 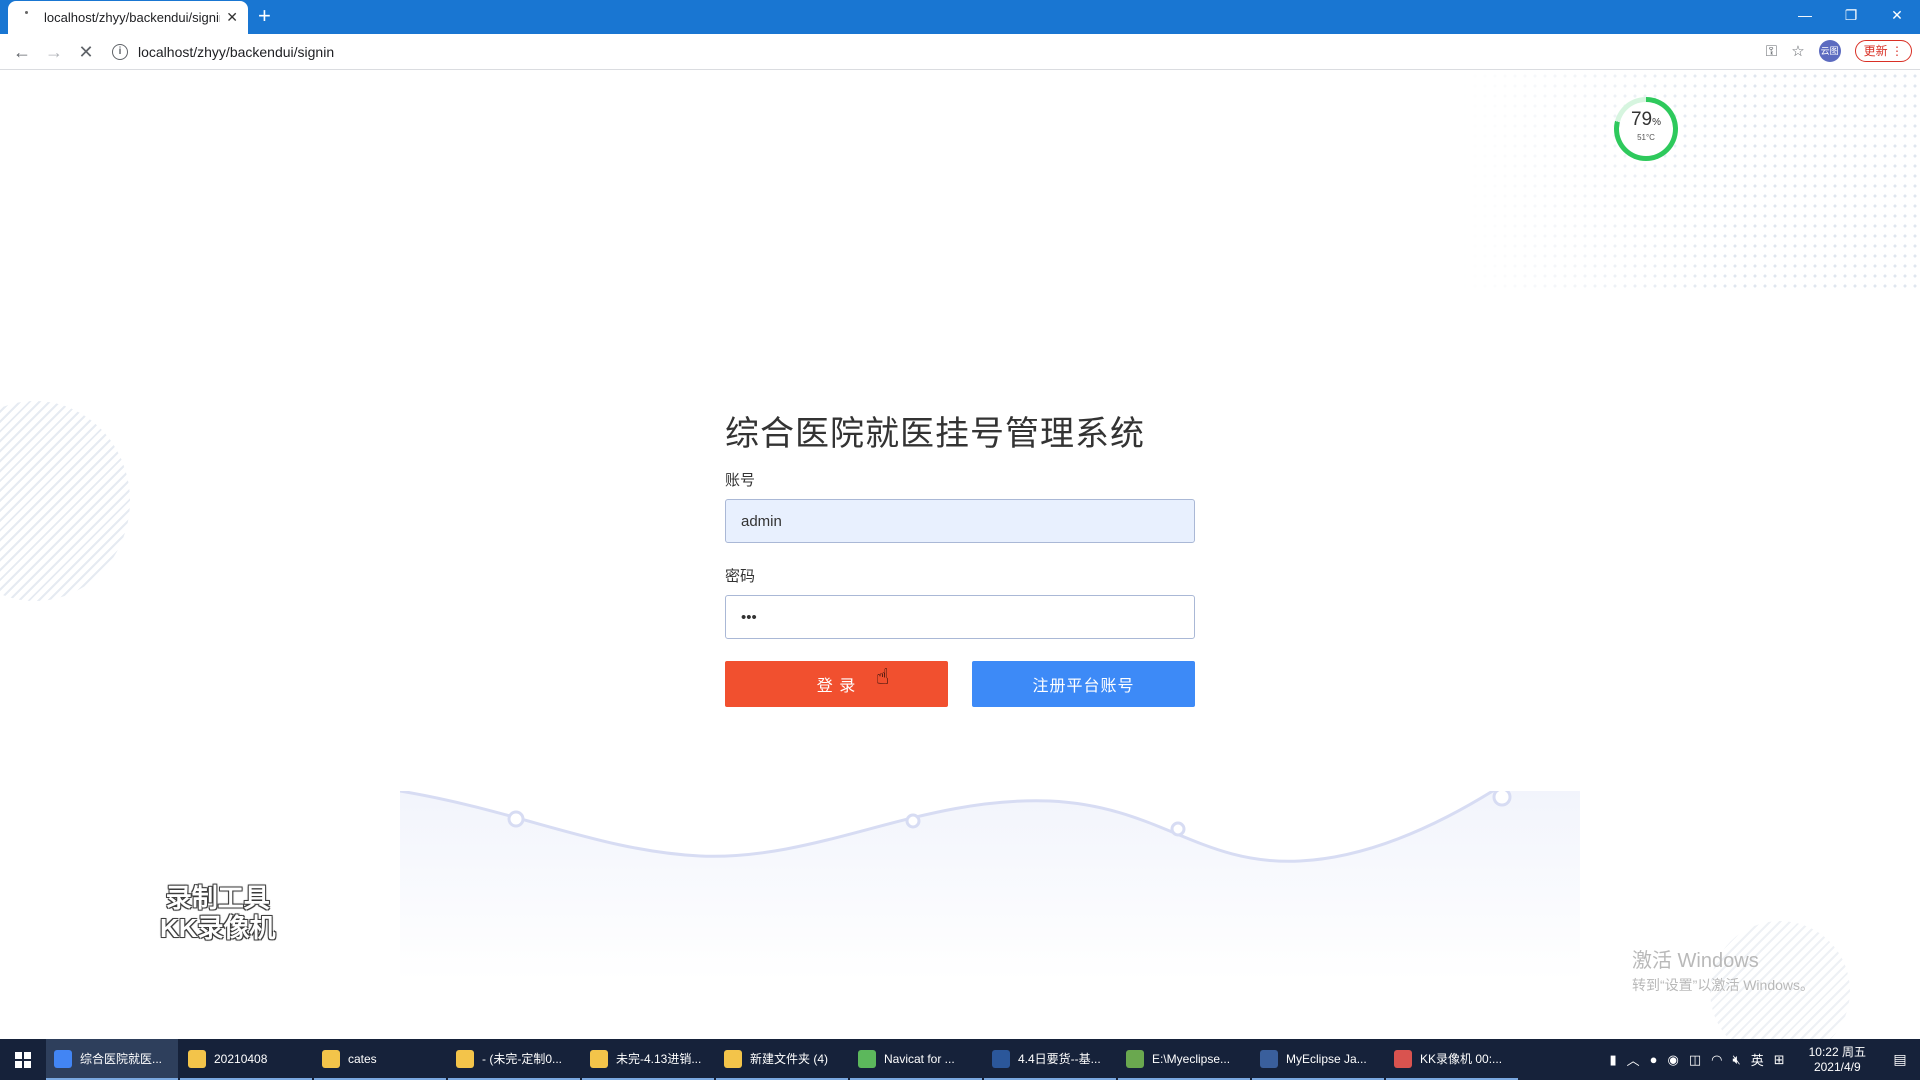 I want to click on wifi-icon: ◠, so click(x=1716, y=1060).